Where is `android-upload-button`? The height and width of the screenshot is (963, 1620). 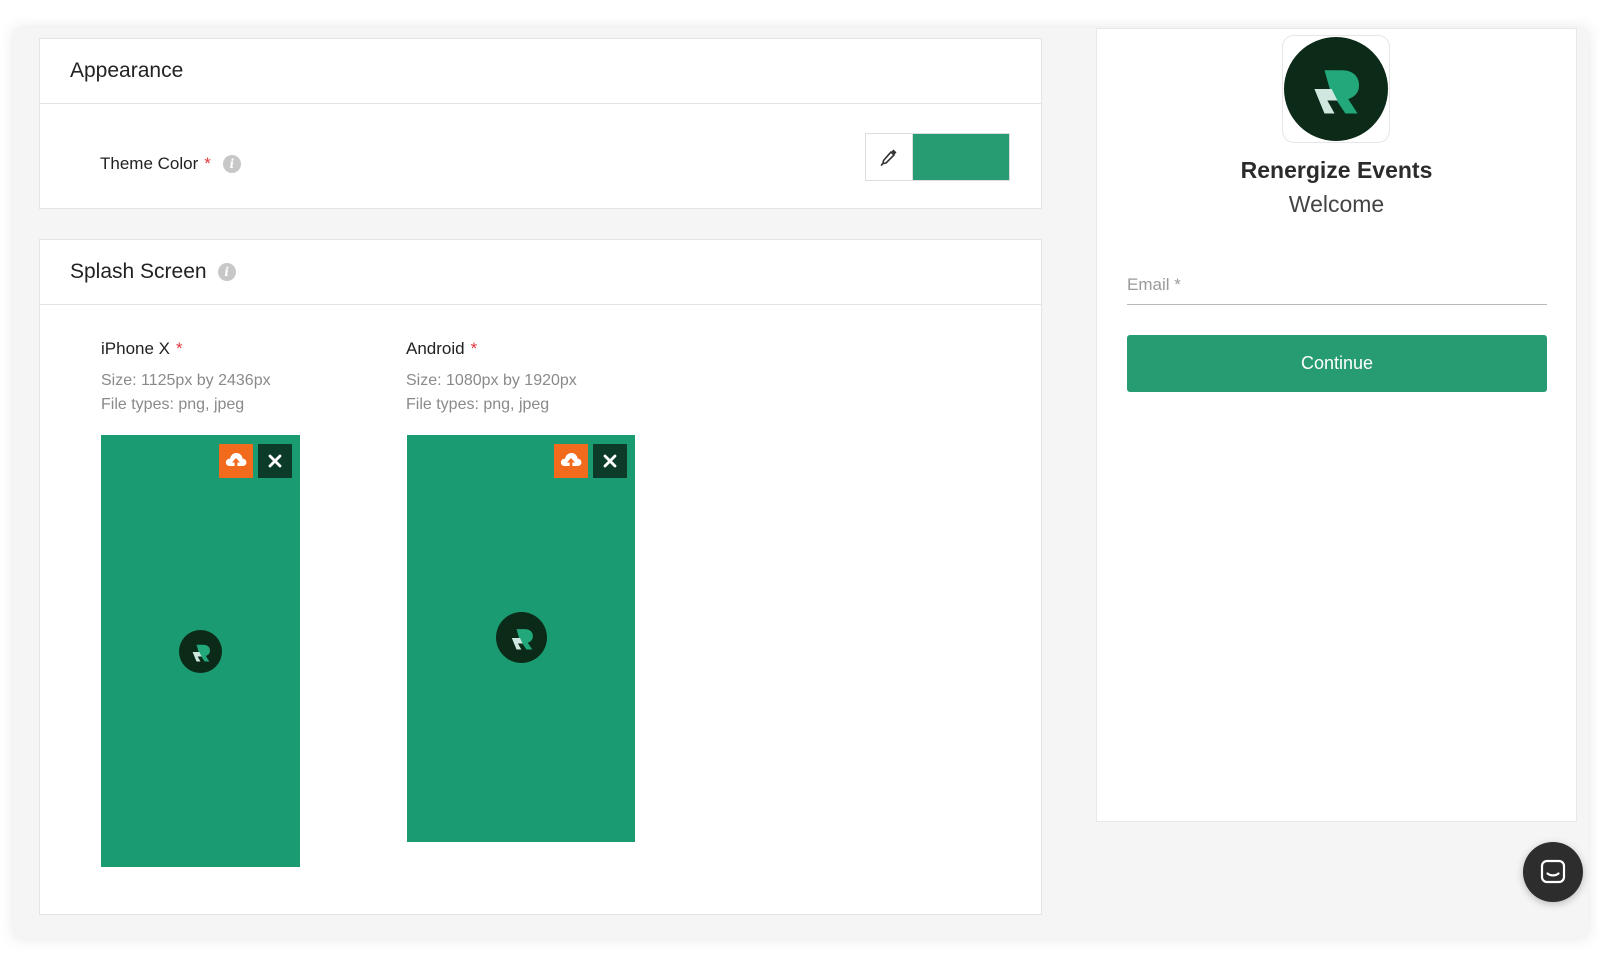 android-upload-button is located at coordinates (571, 461).